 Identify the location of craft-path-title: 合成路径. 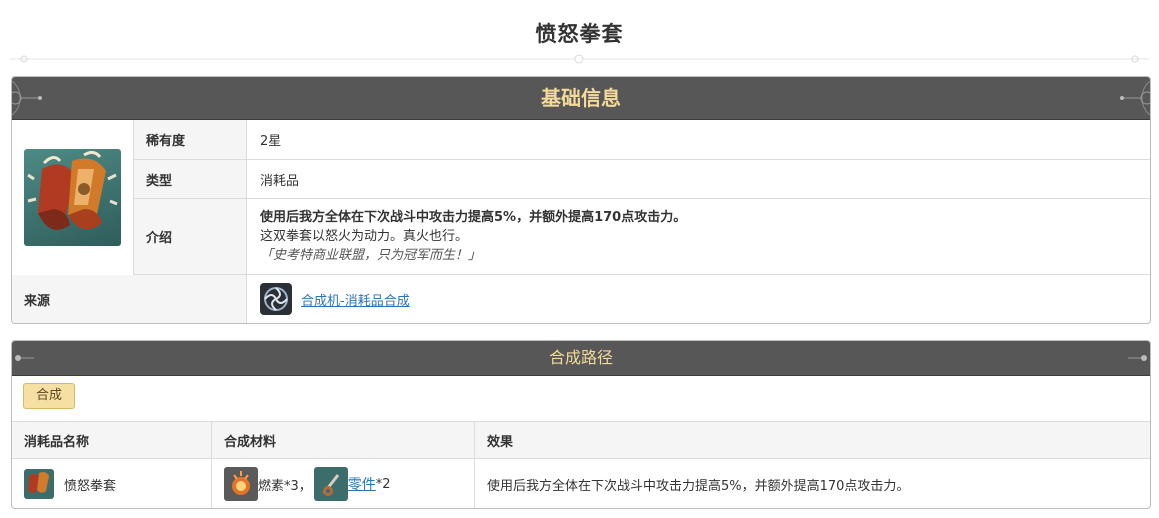
(580, 357).